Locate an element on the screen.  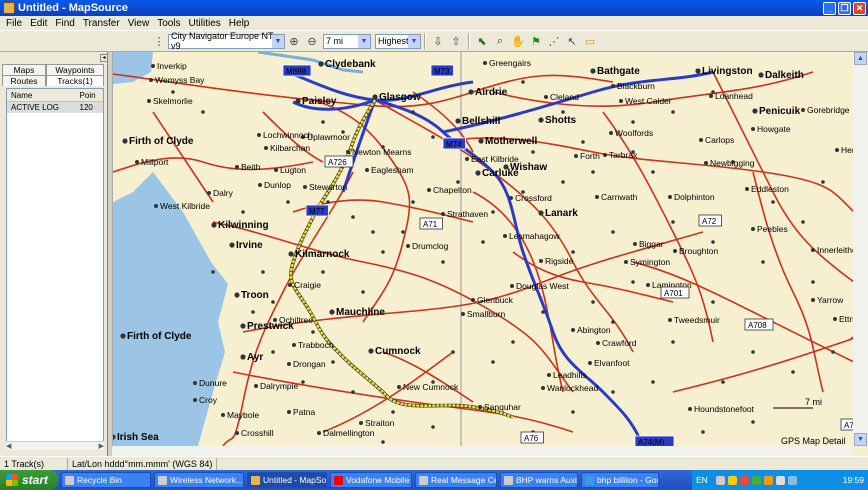
track-name: ACTIVE LOG is located at coordinates (35, 107).